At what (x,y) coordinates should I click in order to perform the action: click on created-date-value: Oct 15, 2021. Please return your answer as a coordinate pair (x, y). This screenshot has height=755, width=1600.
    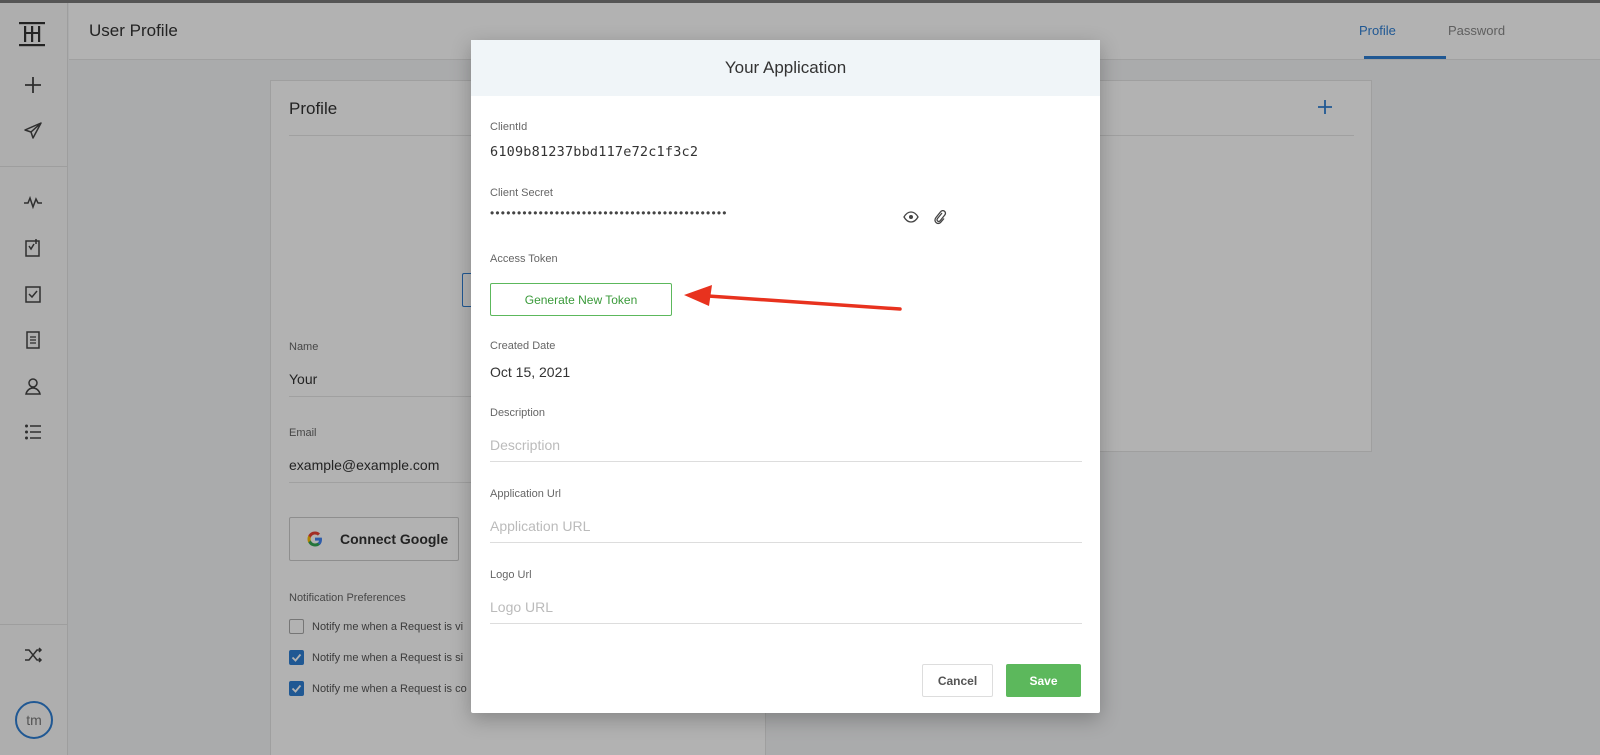
    Looking at the image, I should click on (530, 372).